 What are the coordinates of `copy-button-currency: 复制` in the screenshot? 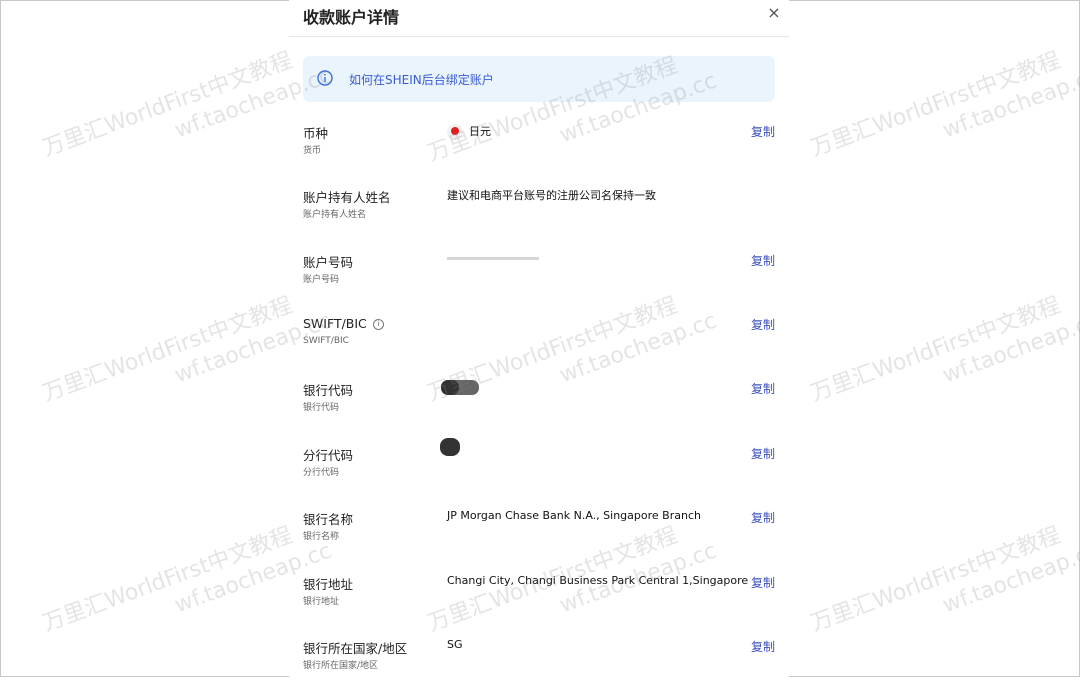 It's located at (763, 131).